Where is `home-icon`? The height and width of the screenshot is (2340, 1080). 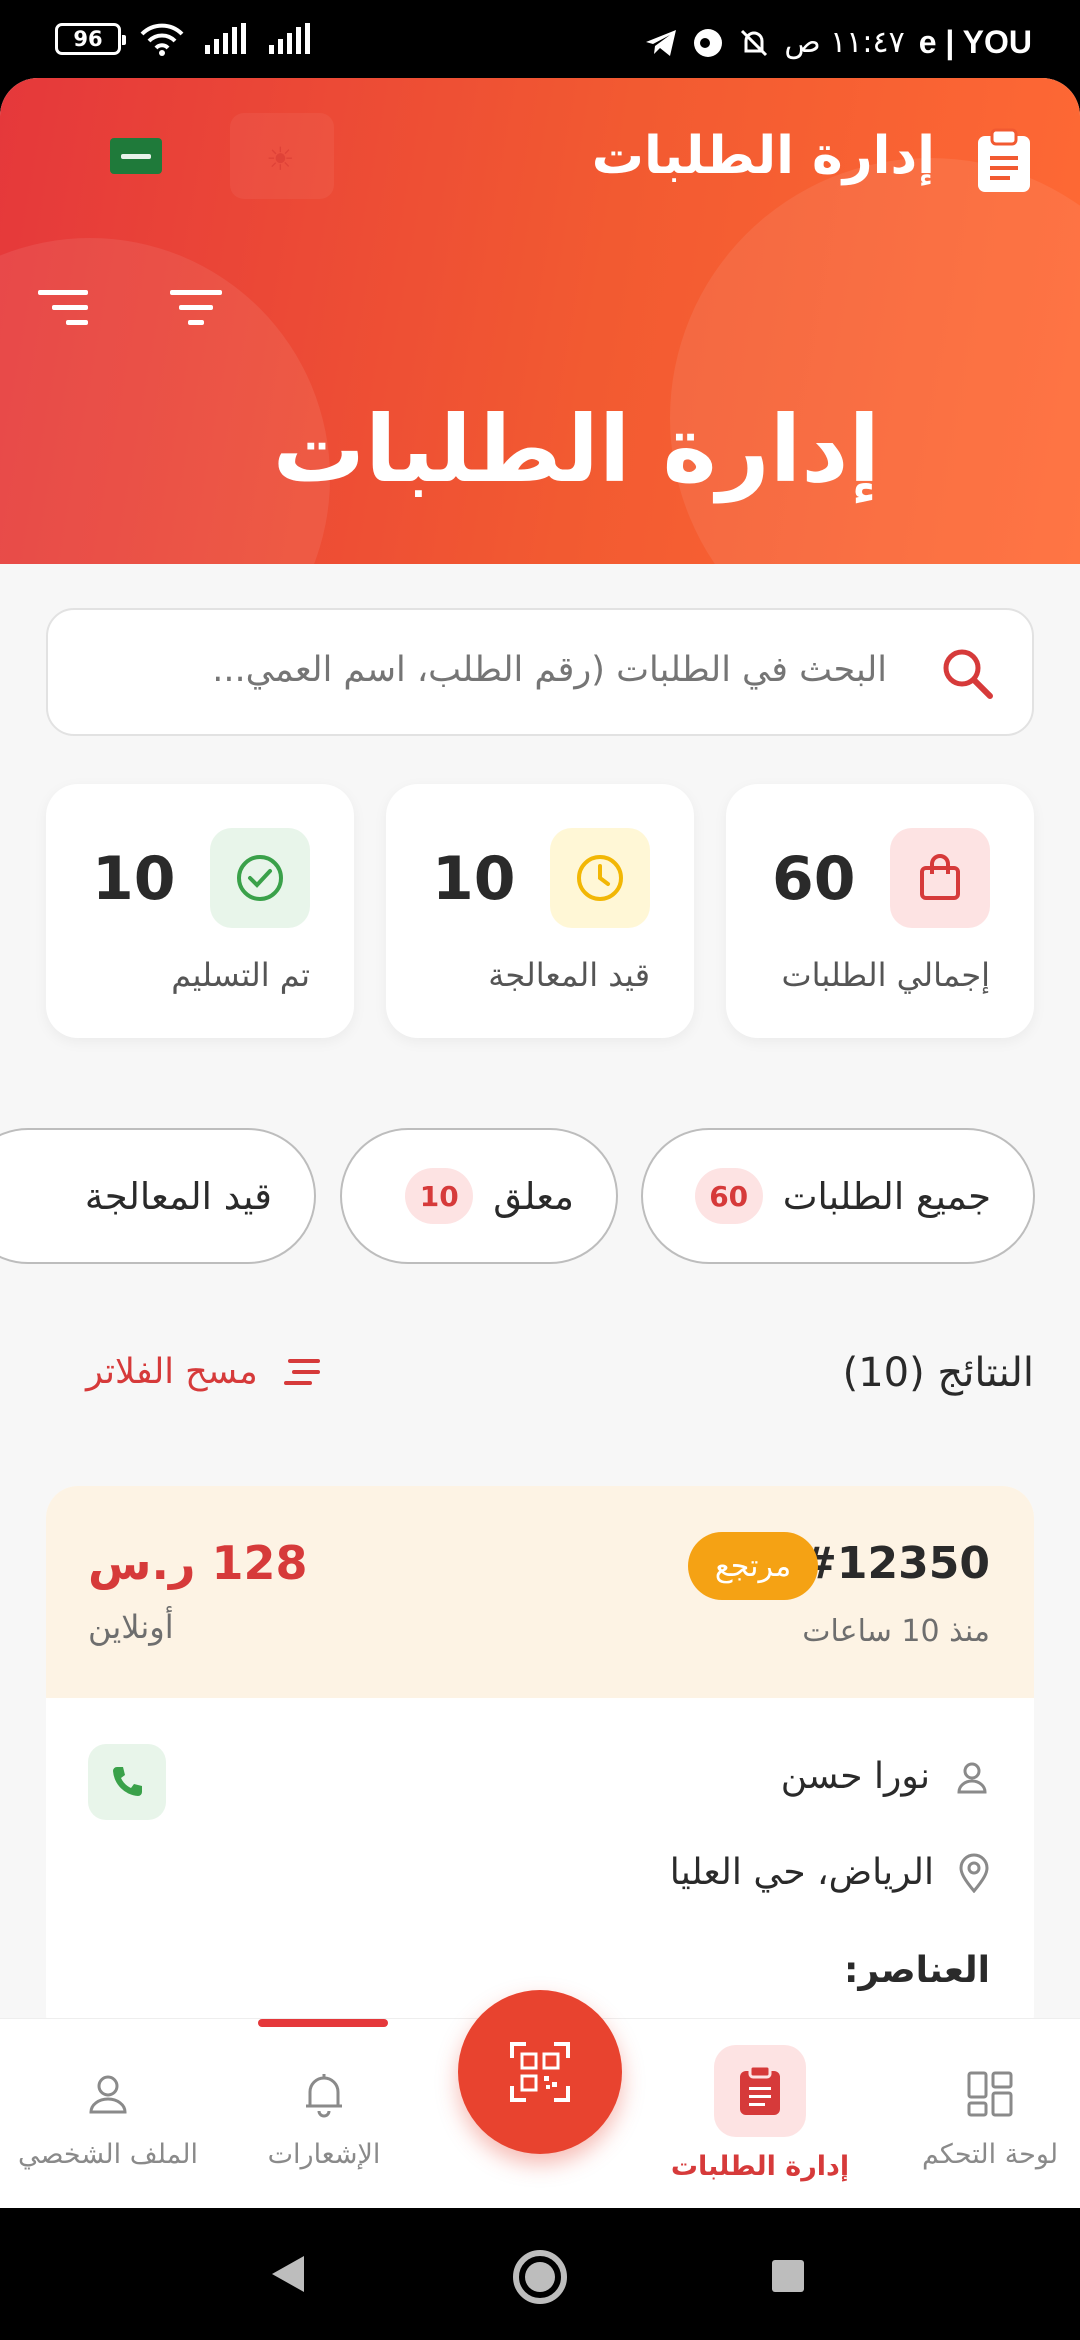 home-icon is located at coordinates (540, 2277).